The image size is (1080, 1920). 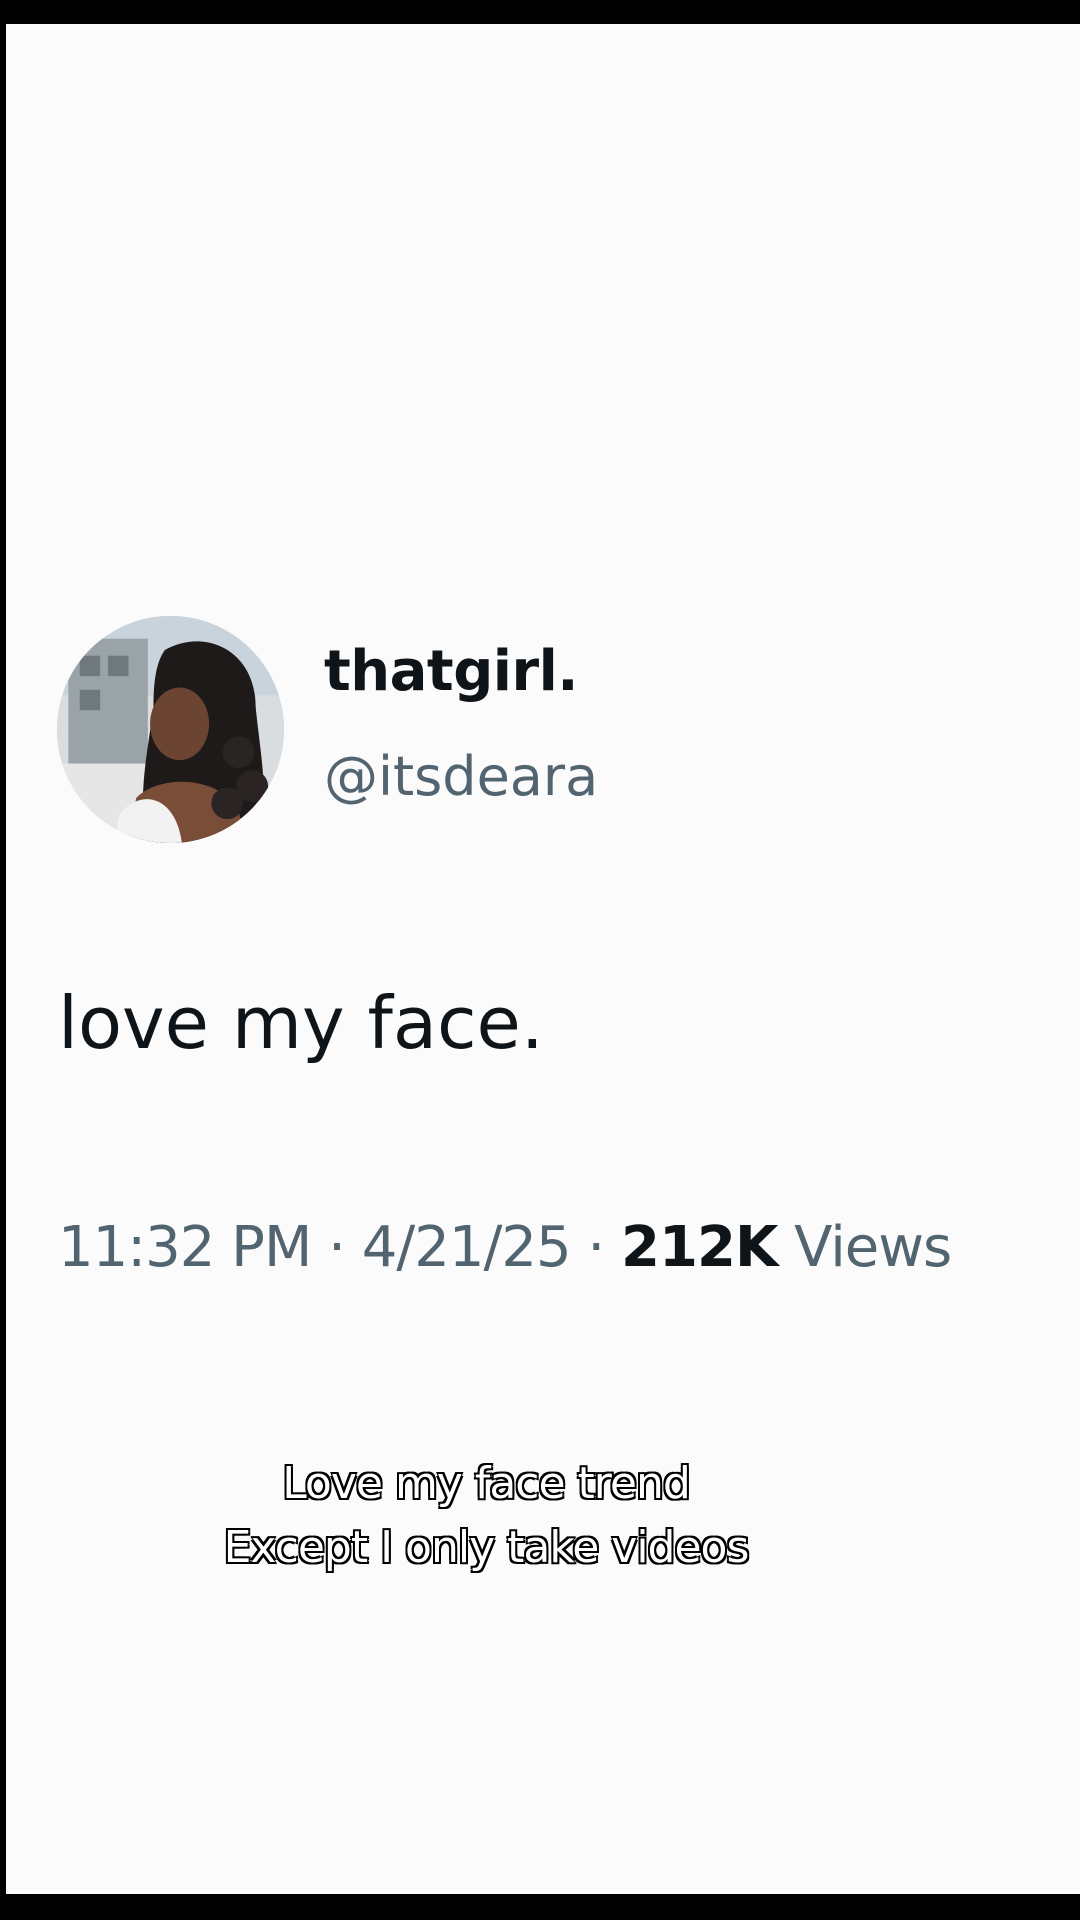 What do you see at coordinates (487, 1547) in the screenshot?
I see `caption-line: Except I only take videos` at bounding box center [487, 1547].